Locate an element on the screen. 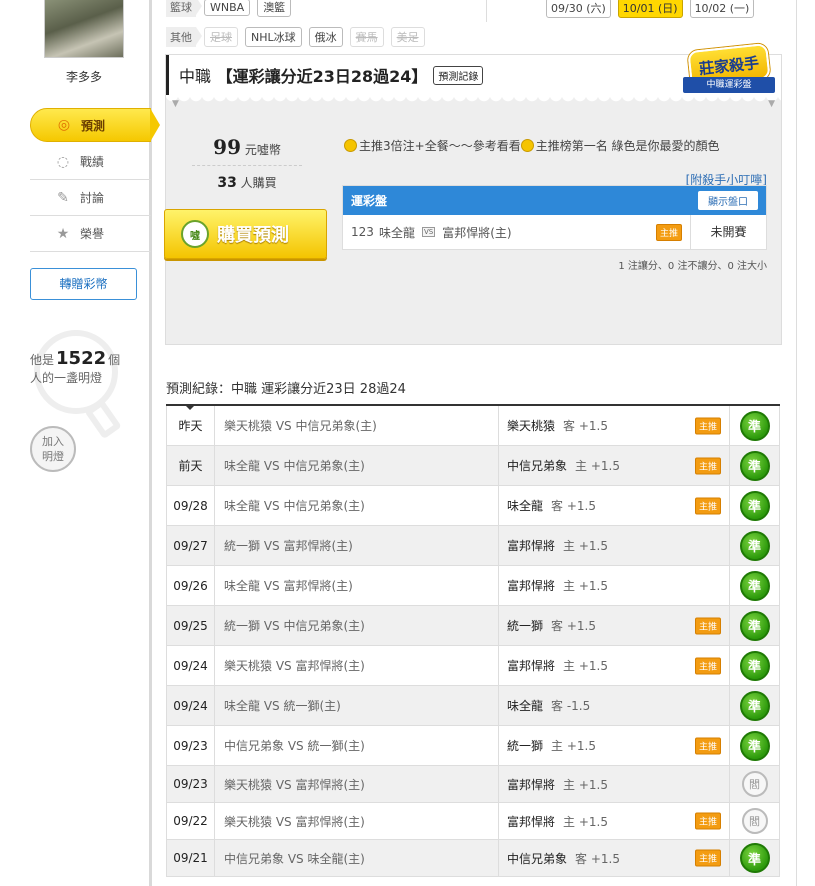 The width and height of the screenshot is (815, 886). prediction-record-button: 預測記錄 is located at coordinates (458, 75).